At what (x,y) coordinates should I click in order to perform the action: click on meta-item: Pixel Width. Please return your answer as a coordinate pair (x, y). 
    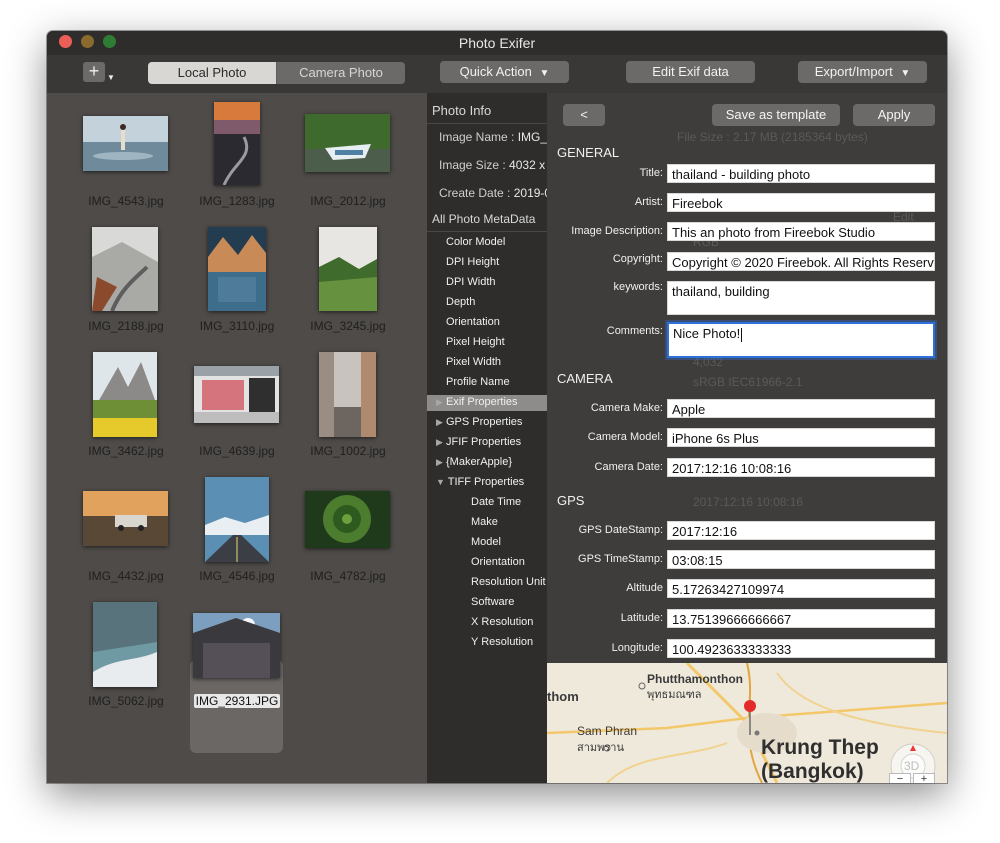
    Looking at the image, I should click on (473, 362).